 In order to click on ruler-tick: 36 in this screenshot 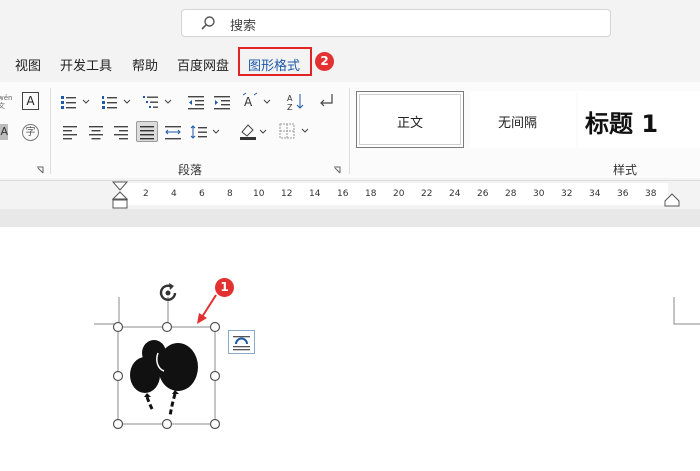, I will do `click(623, 194)`.